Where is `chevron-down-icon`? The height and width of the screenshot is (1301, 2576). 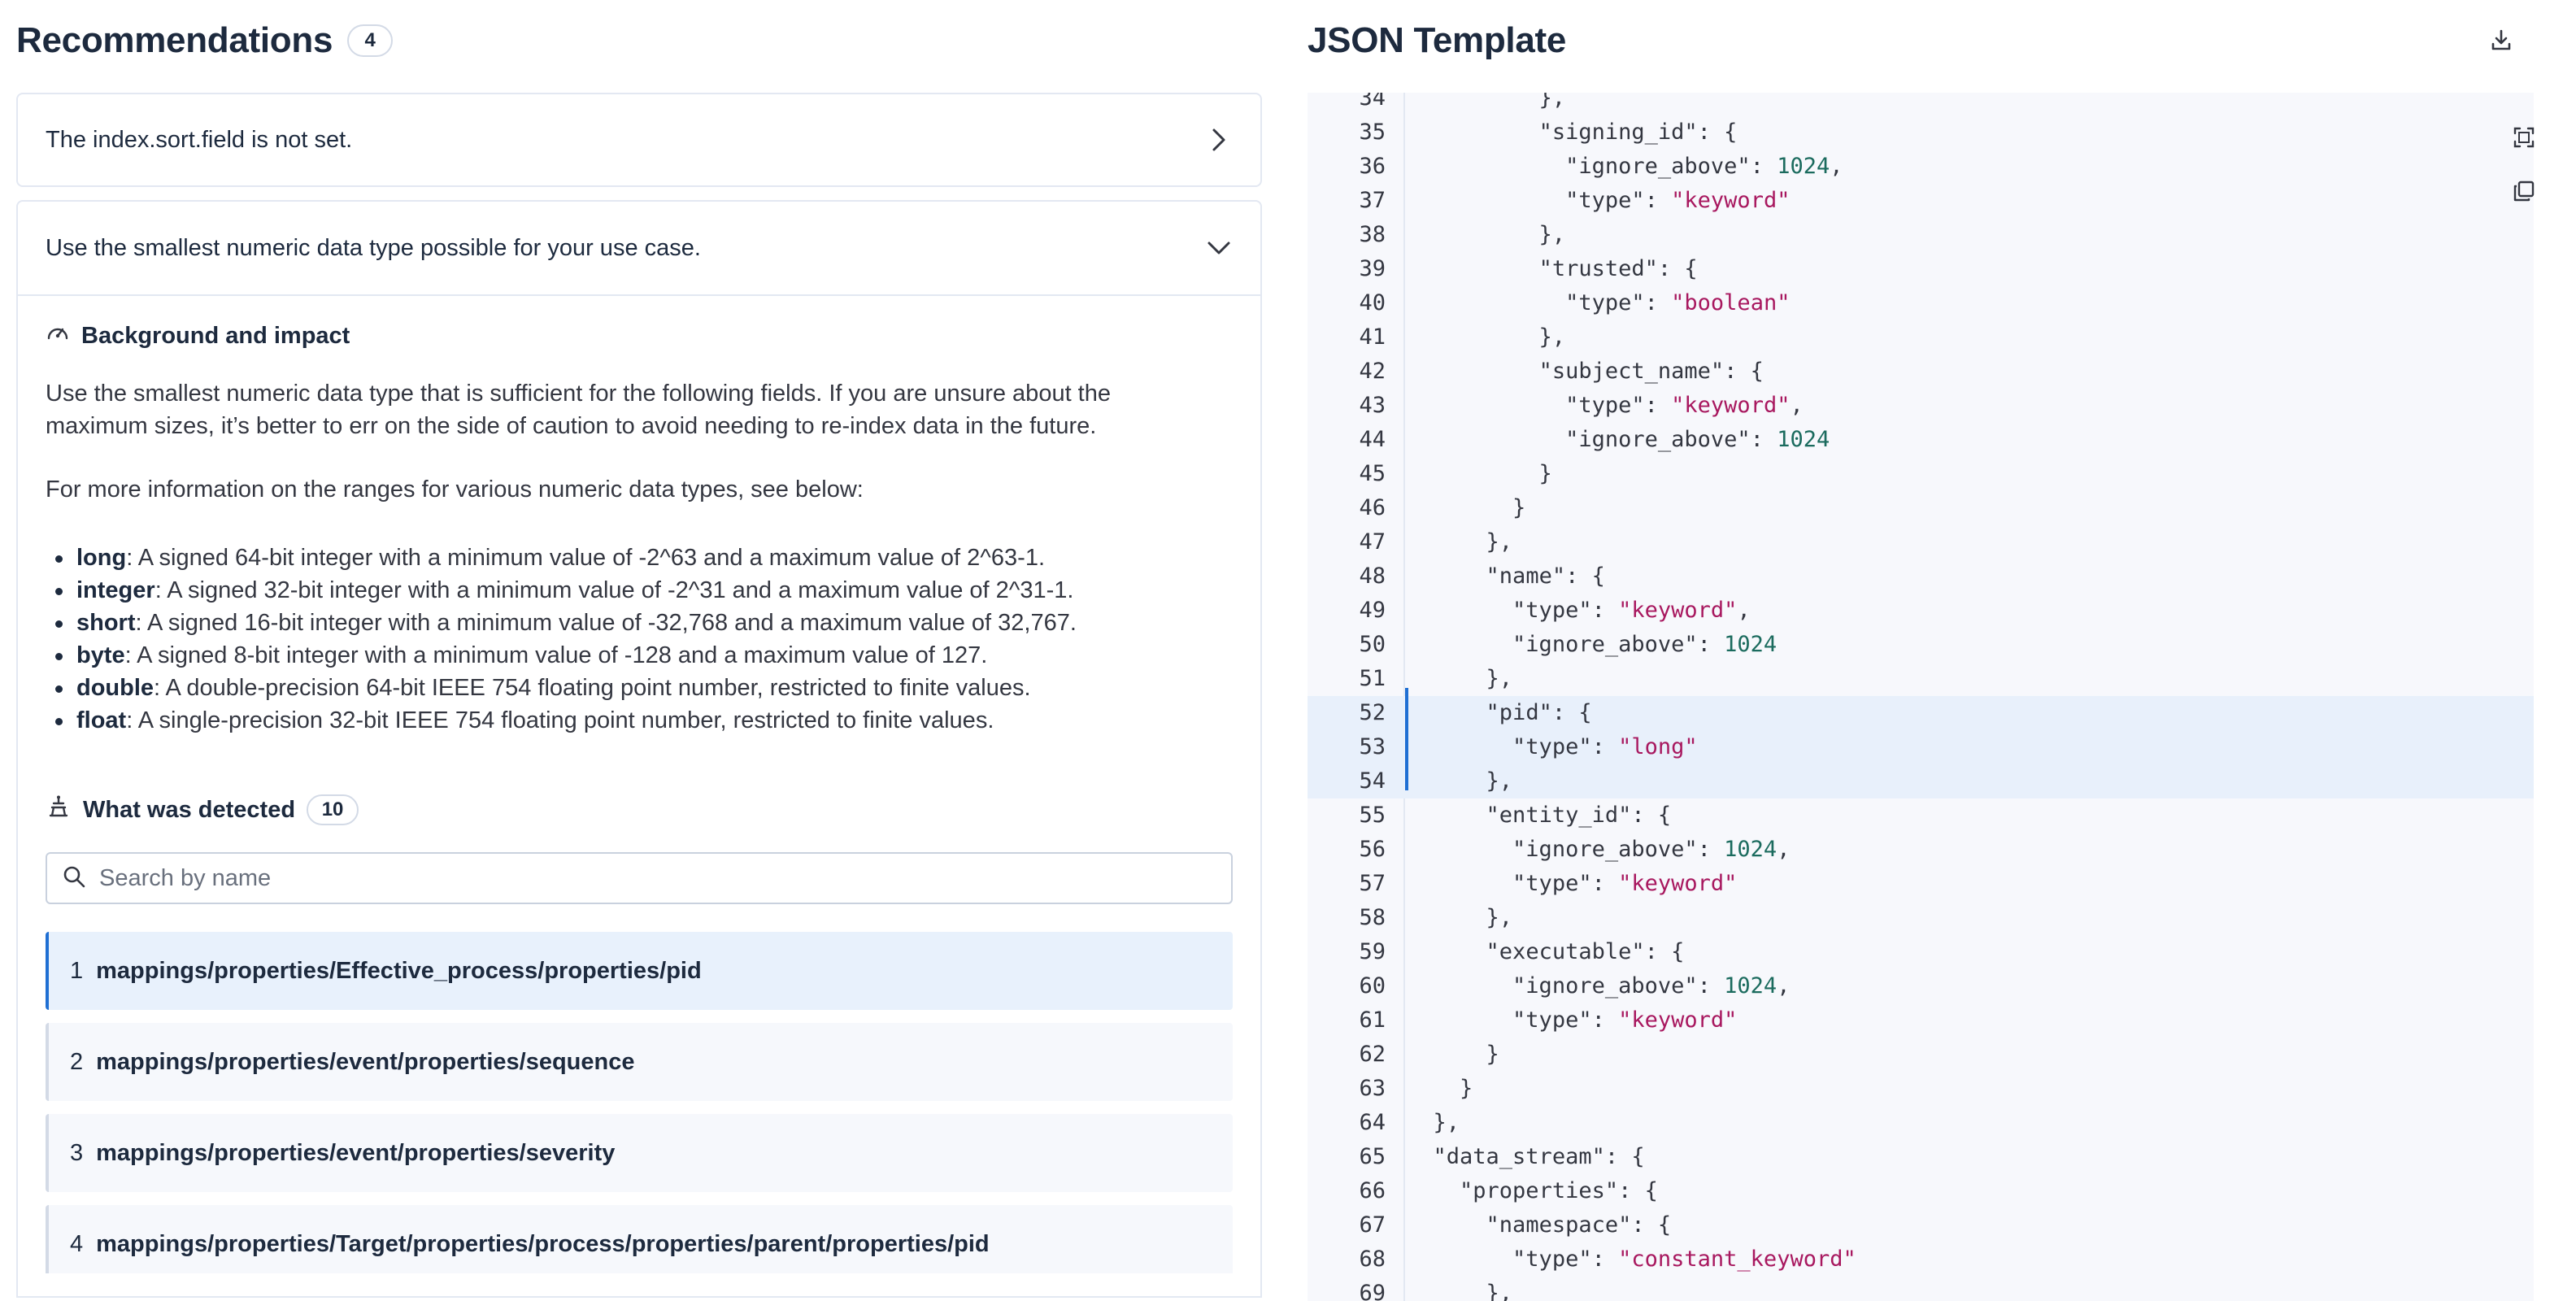 chevron-down-icon is located at coordinates (1219, 248).